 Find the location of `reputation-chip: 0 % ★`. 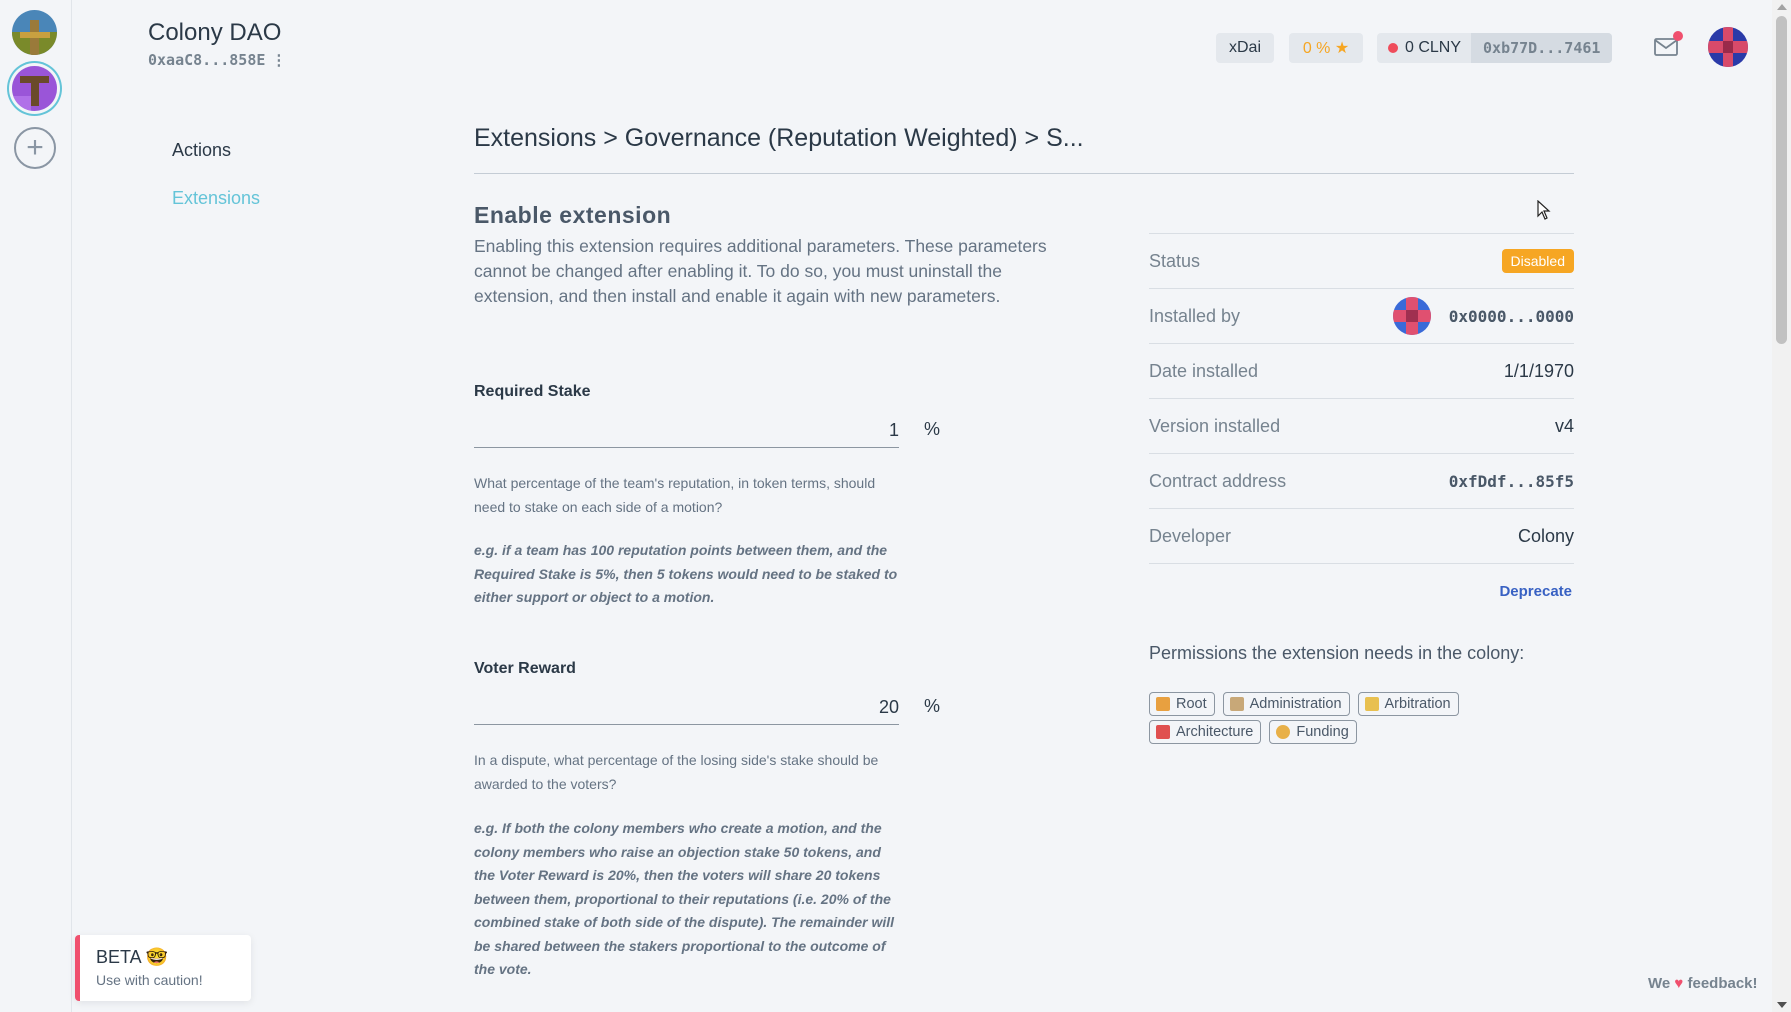

reputation-chip: 0 % ★ is located at coordinates (1326, 48).